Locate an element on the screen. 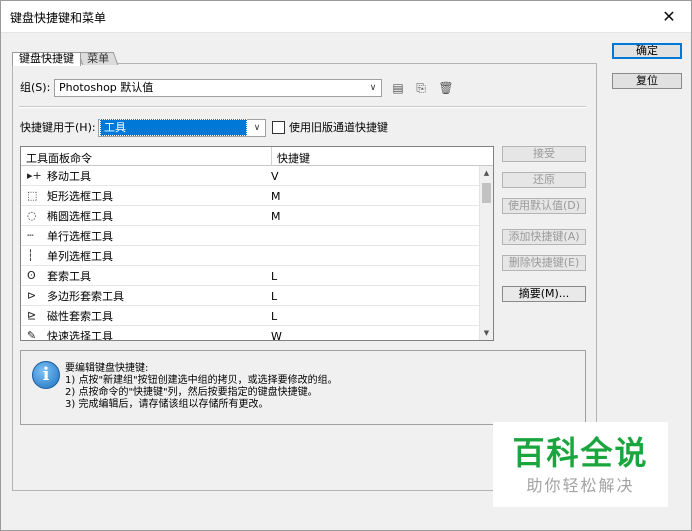 The height and width of the screenshot is (531, 692). ok-button: 确定 is located at coordinates (647, 51).